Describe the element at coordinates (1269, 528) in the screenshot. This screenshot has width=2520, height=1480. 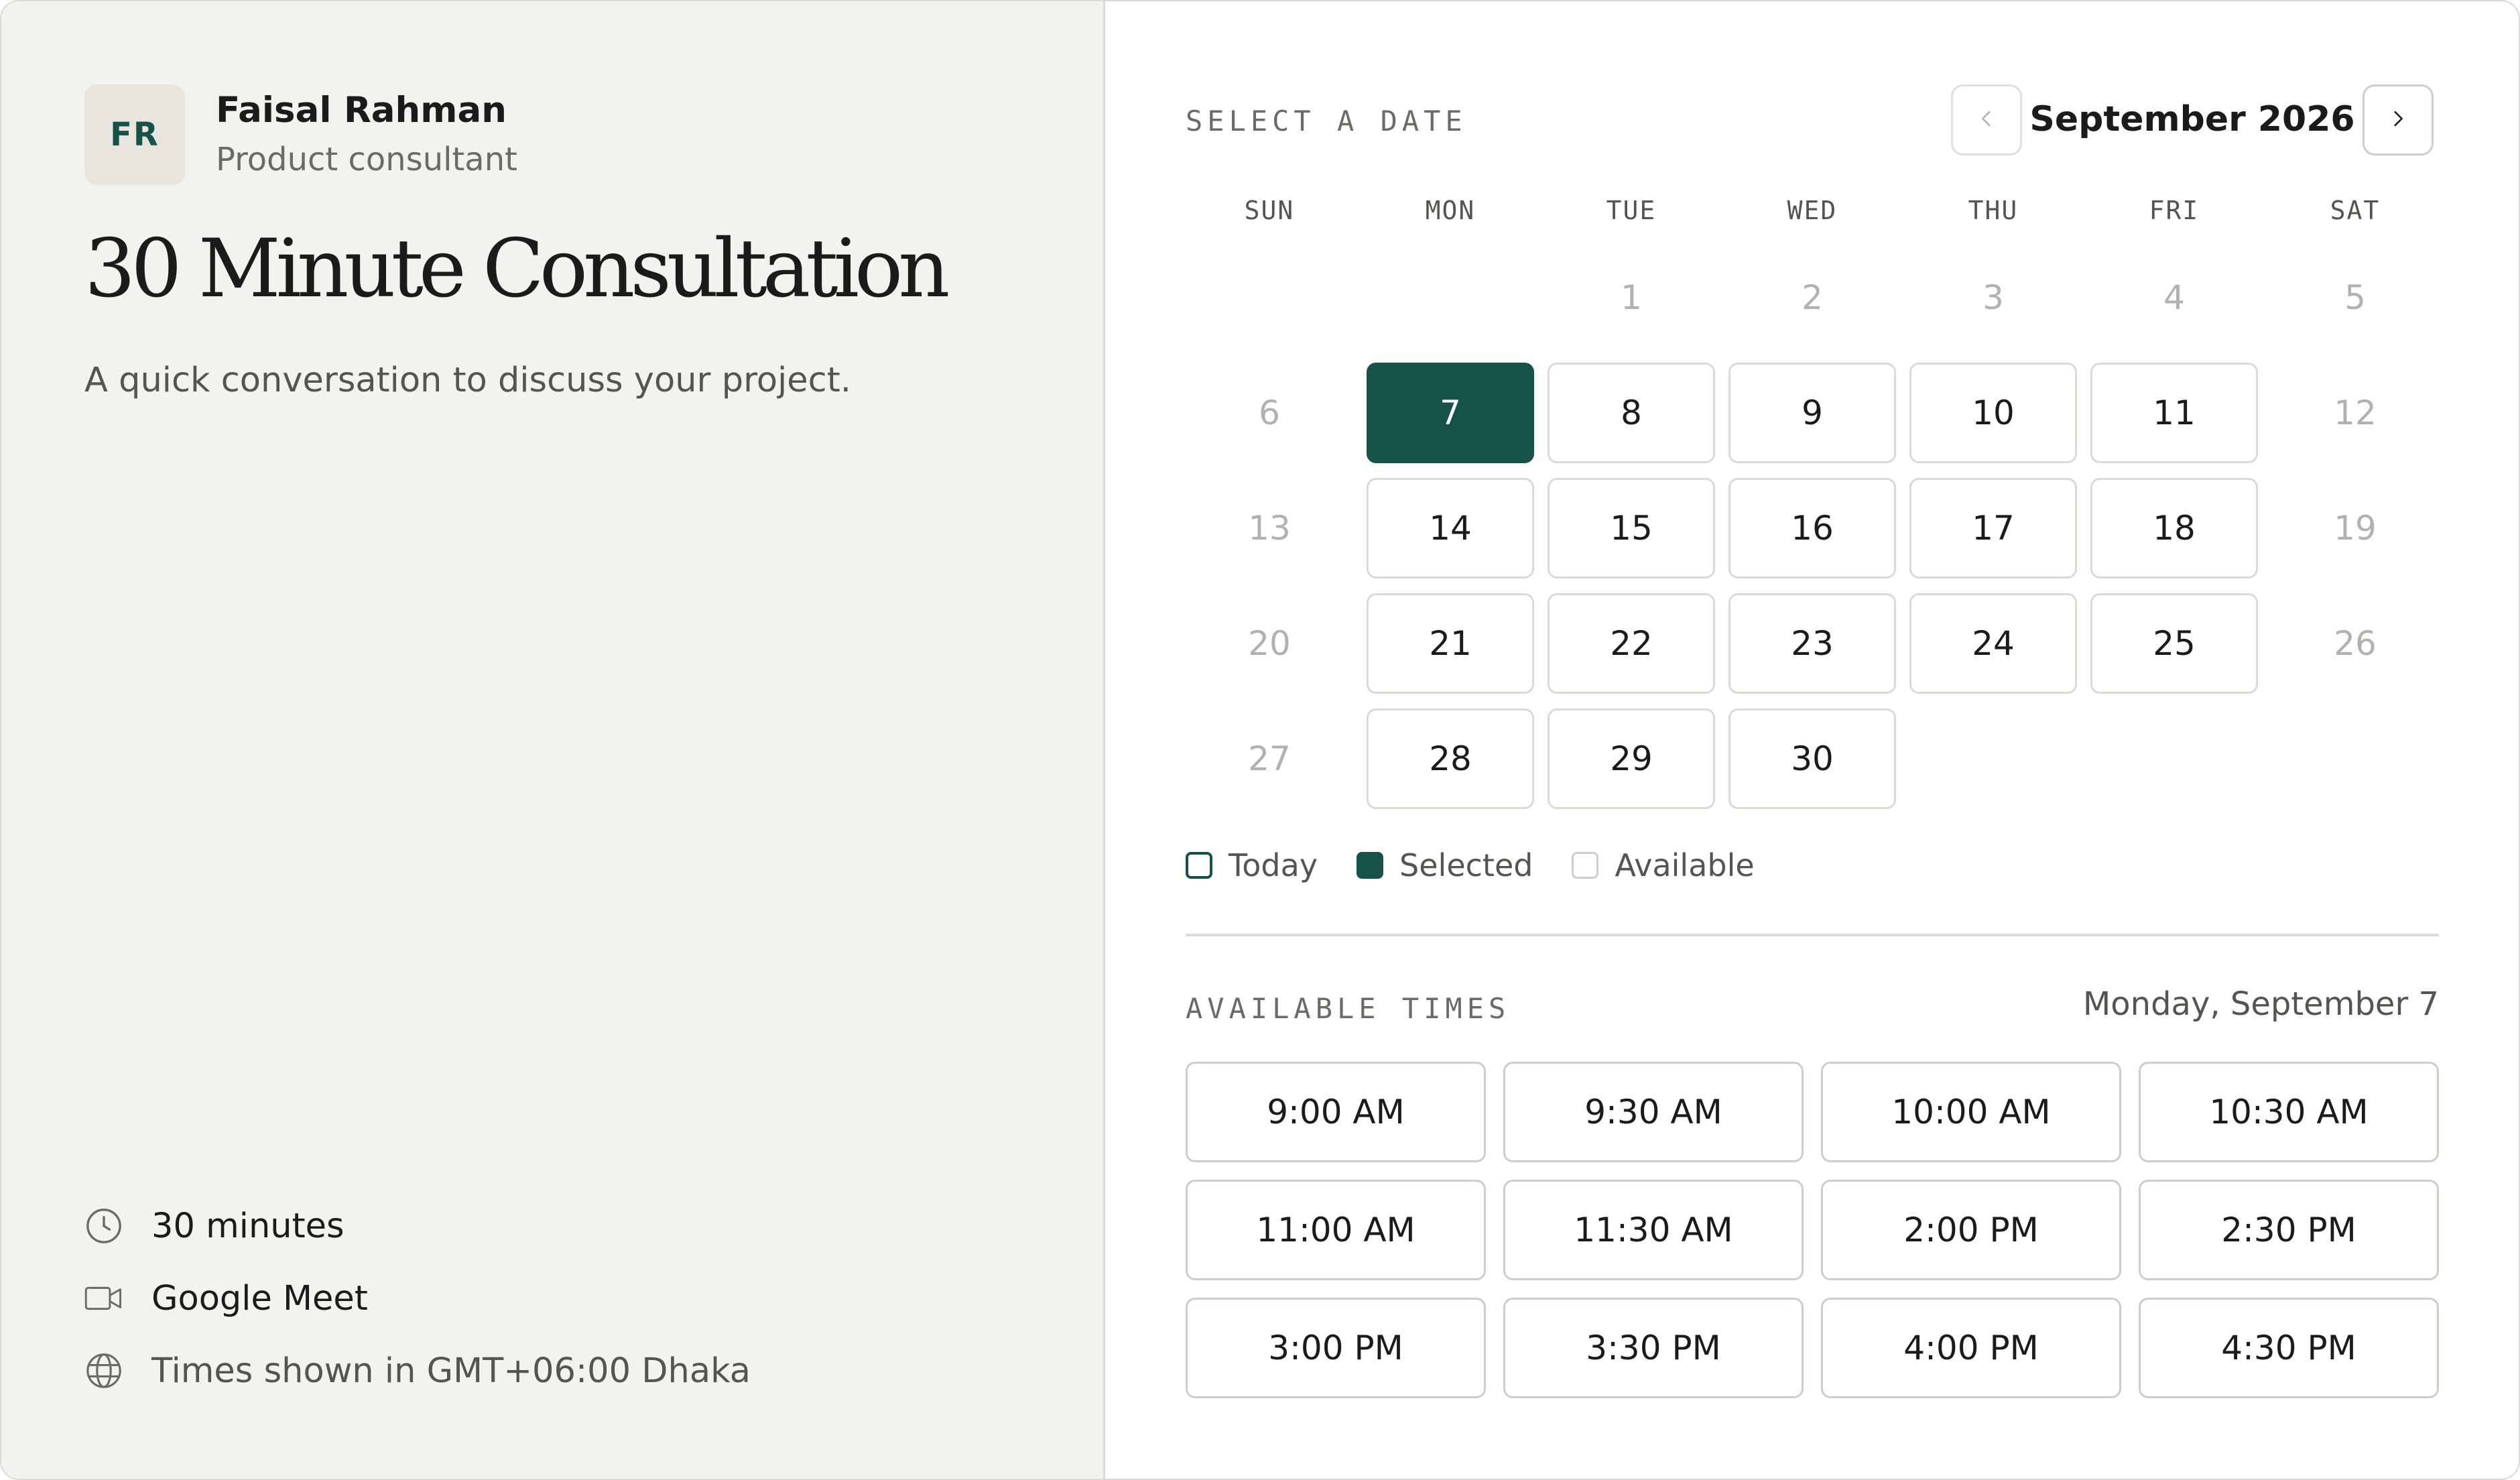
I see `calendar-day: 13` at that location.